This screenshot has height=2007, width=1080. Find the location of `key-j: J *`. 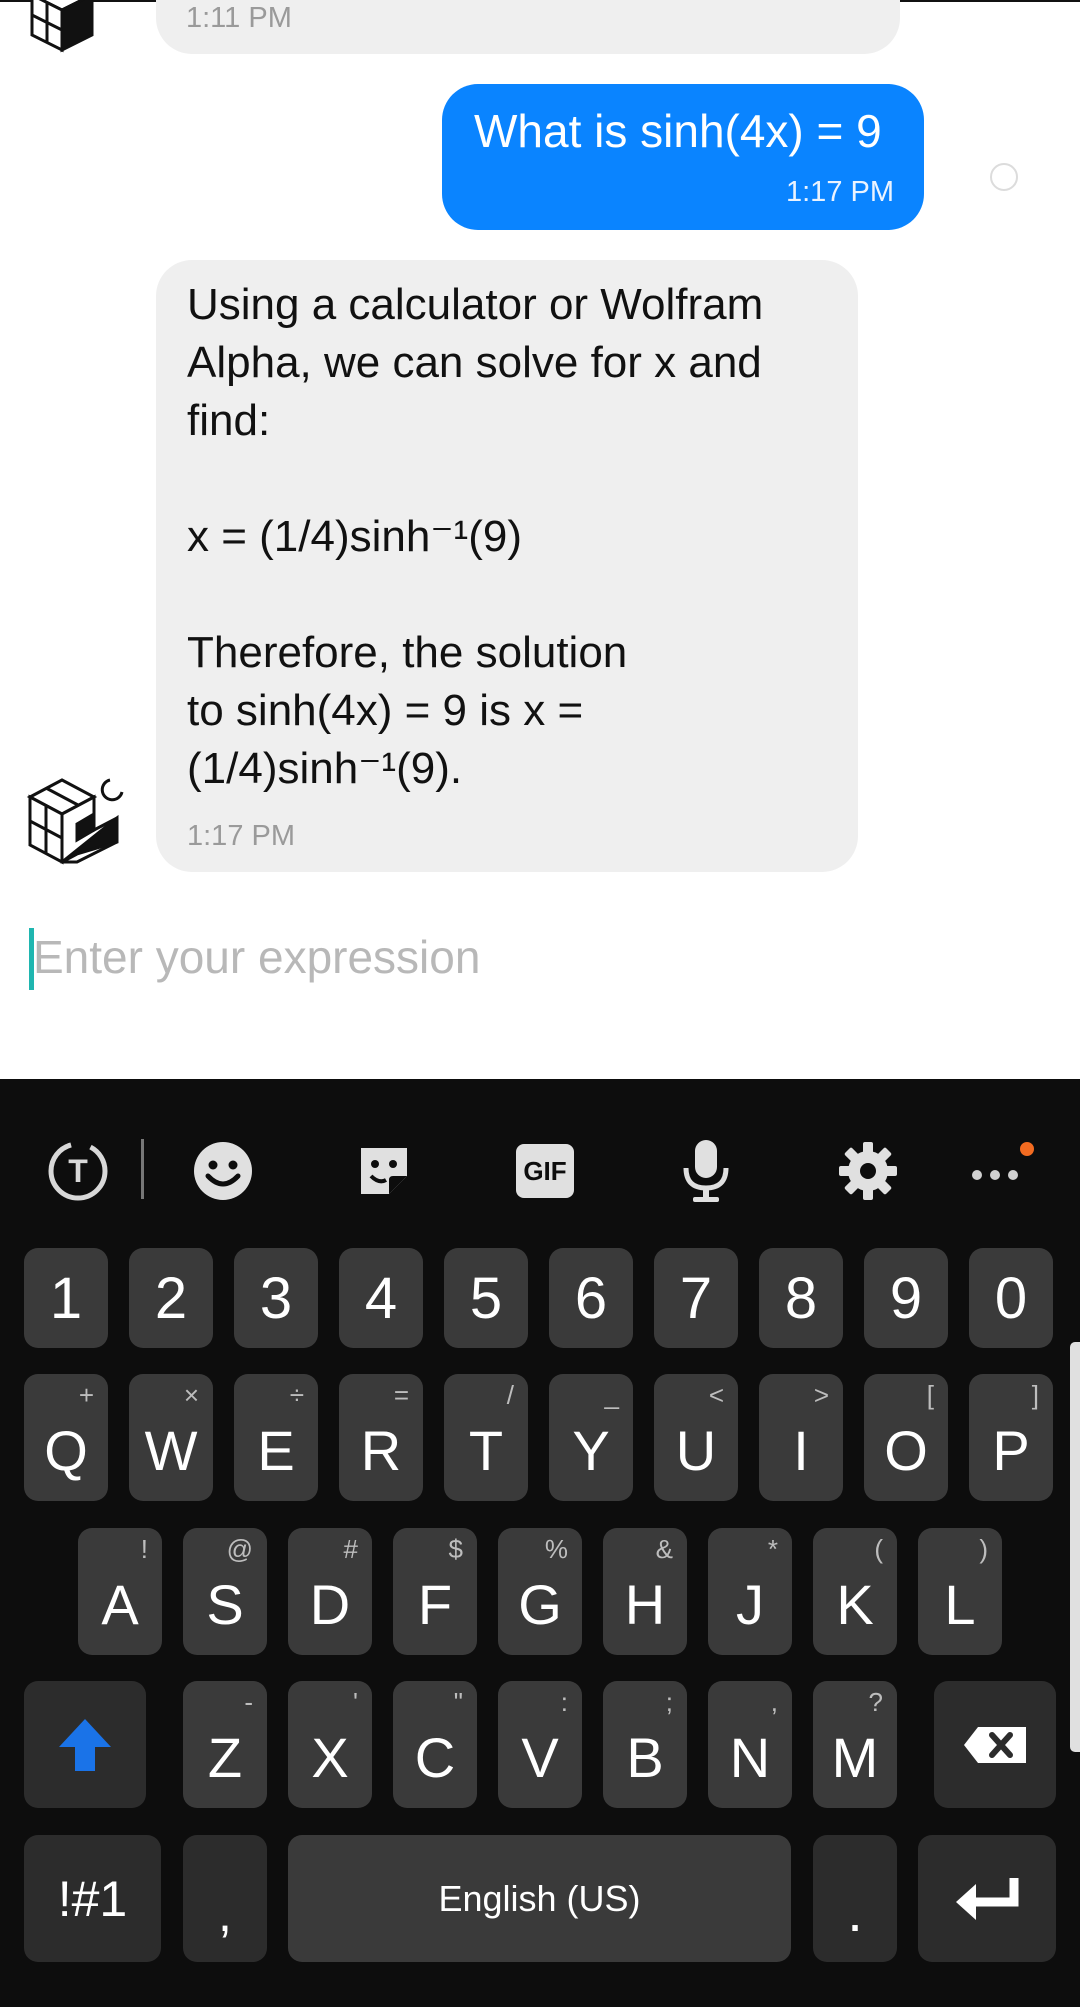

key-j: J * is located at coordinates (750, 1591).